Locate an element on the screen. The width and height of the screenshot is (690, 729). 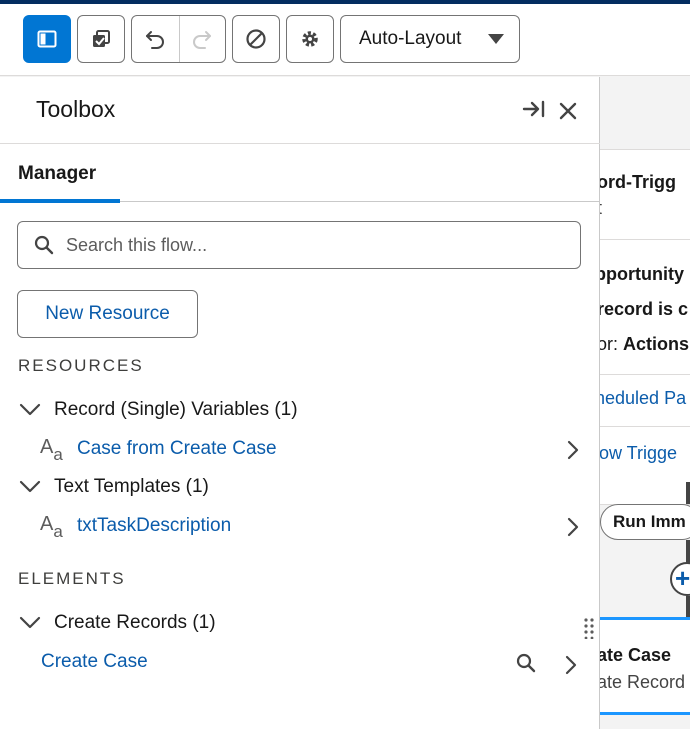
flow-trigger-link: low Trigge is located at coordinates (638, 453).